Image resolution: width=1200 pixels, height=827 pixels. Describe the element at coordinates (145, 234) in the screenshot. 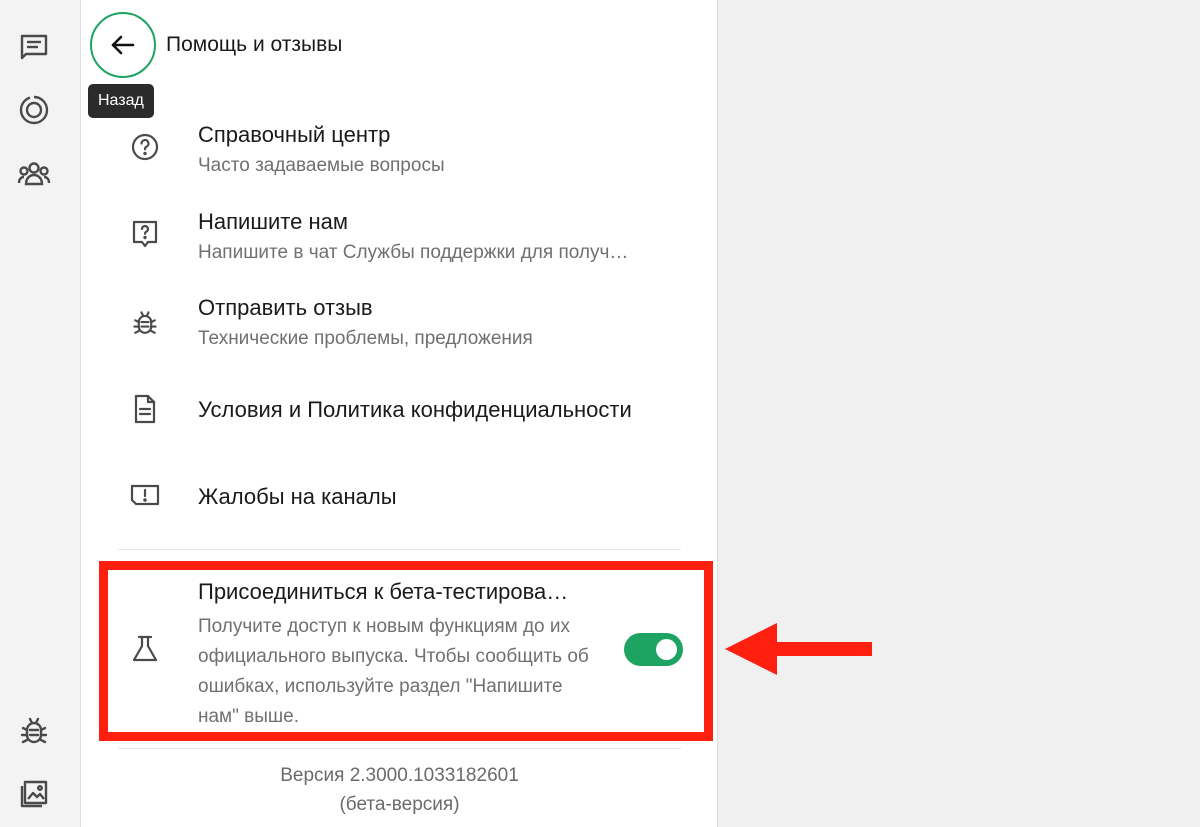

I see `chat-question-icon` at that location.